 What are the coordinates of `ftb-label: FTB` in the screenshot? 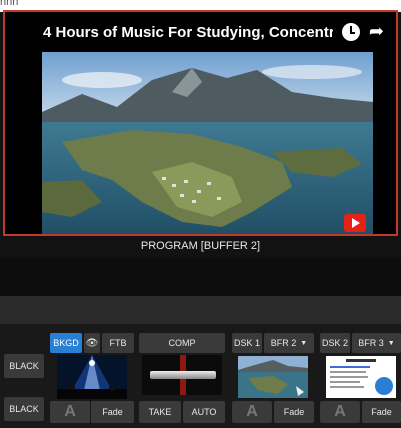 It's located at (118, 343).